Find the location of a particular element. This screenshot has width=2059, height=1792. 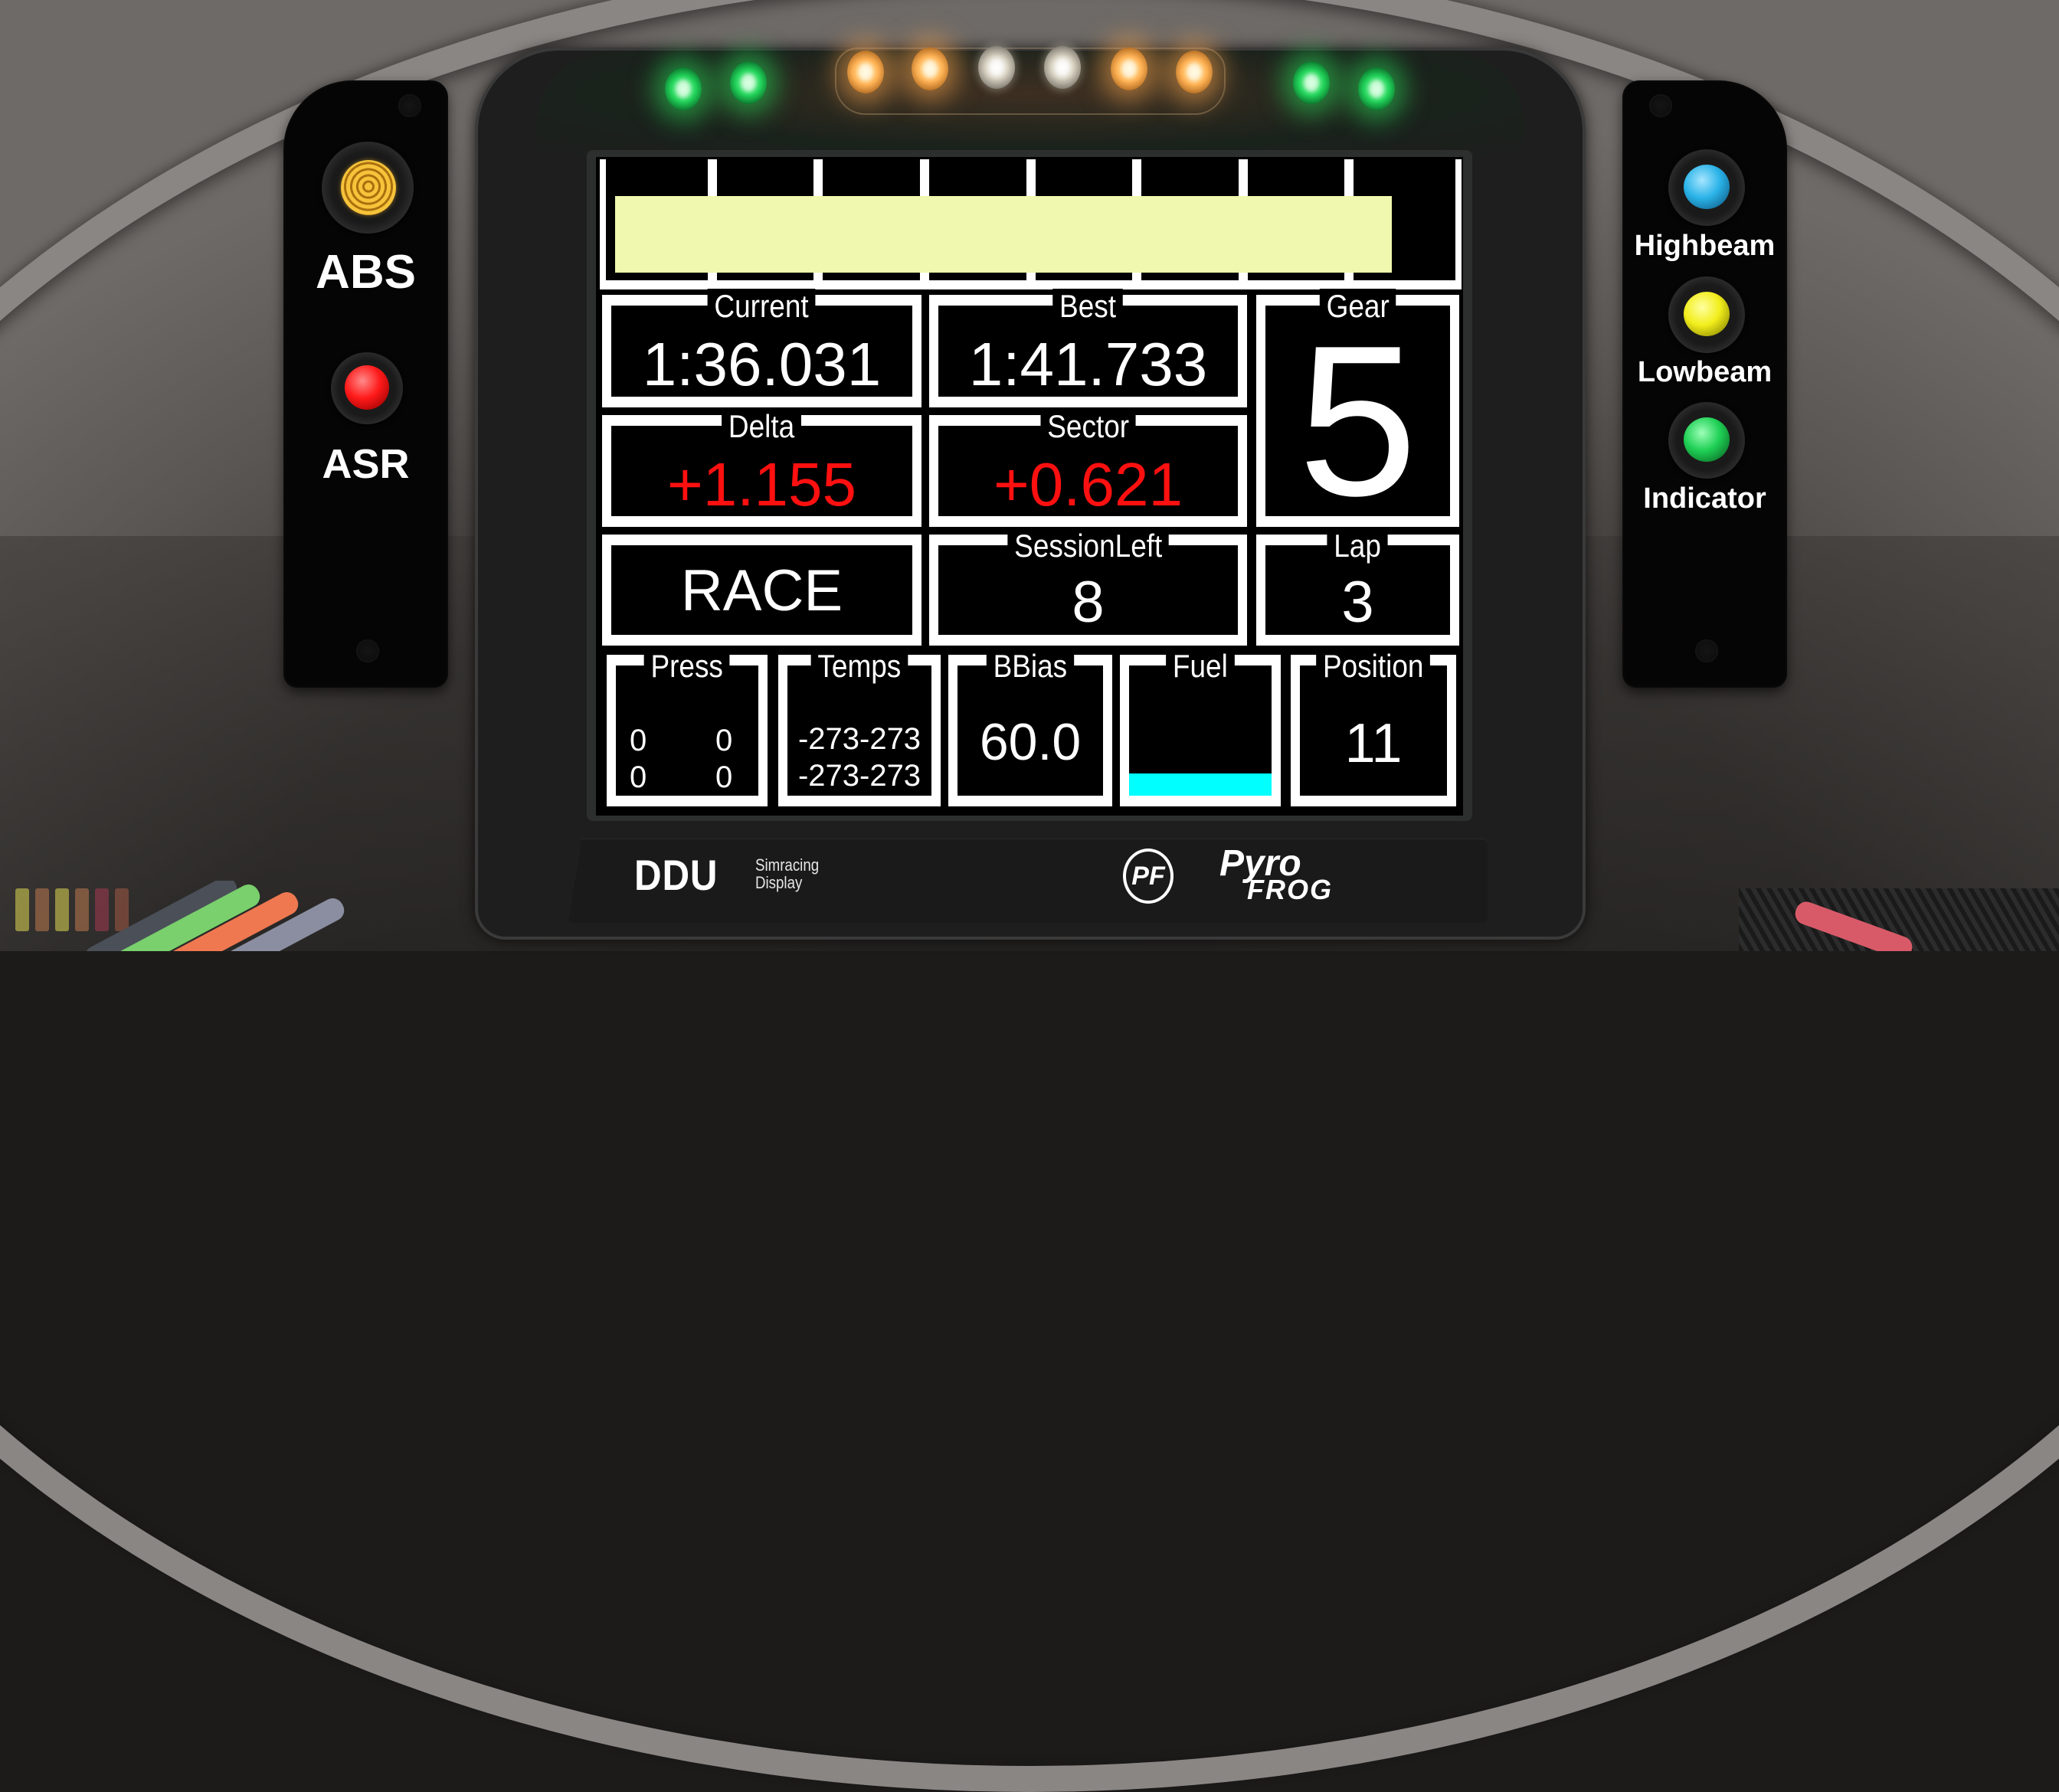

abs-warning-icon is located at coordinates (369, 187).